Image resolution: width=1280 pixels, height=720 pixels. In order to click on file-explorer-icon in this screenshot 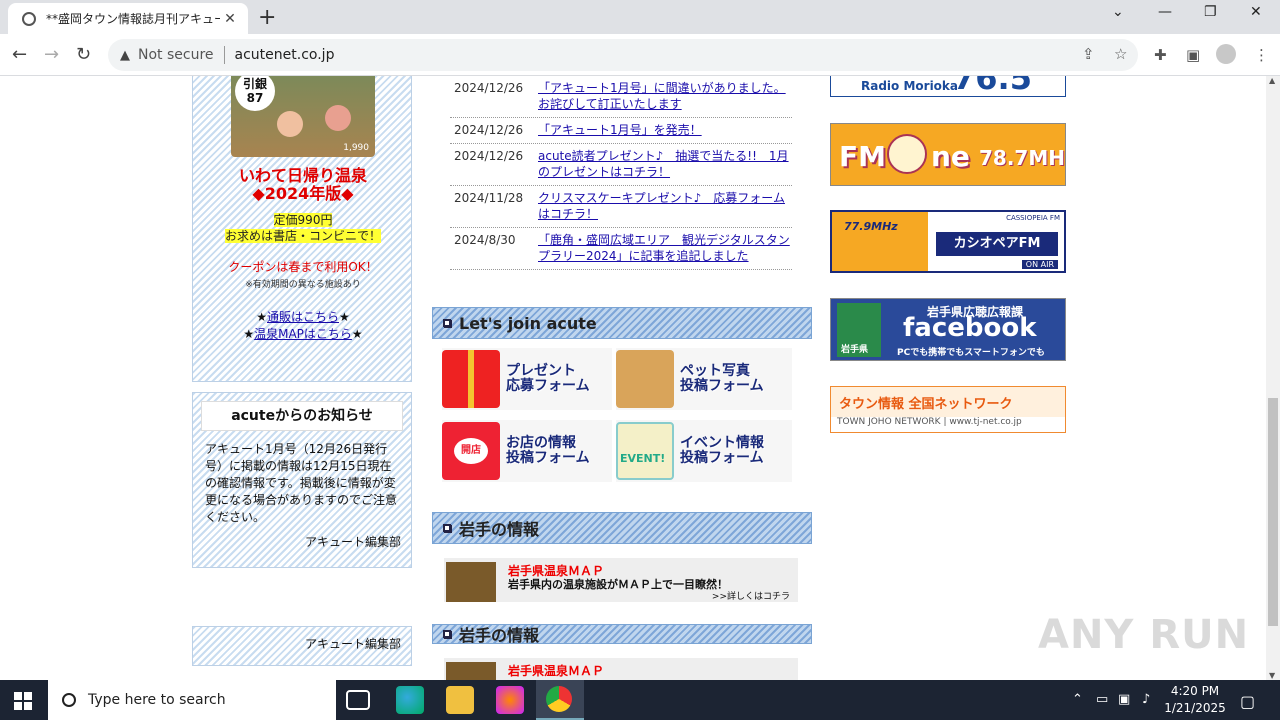, I will do `click(460, 700)`.